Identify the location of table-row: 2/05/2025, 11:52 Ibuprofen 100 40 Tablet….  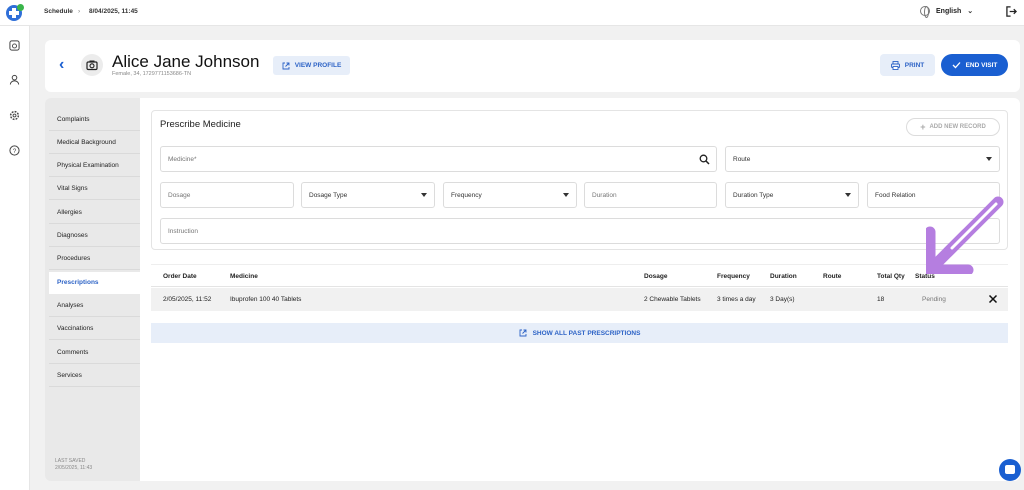
(579, 299).